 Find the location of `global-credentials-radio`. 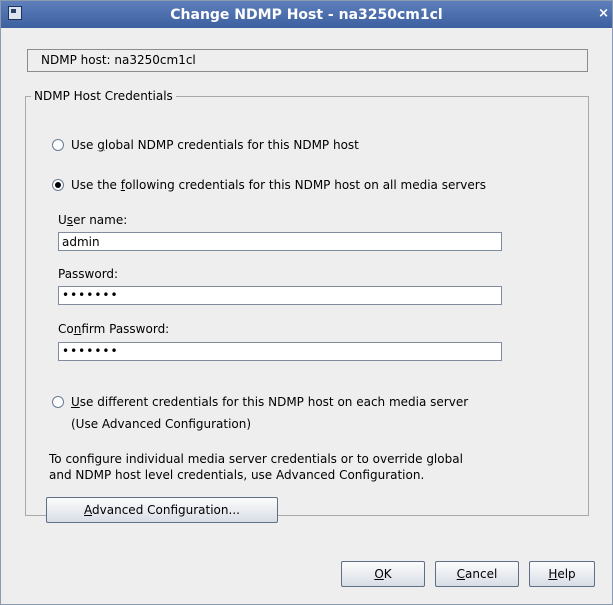

global-credentials-radio is located at coordinates (58, 145).